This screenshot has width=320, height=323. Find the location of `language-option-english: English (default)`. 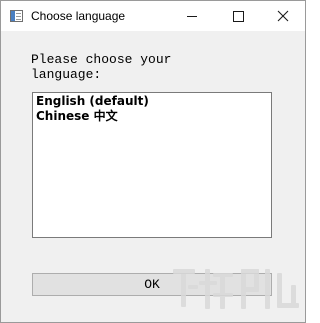

language-option-english: English (default) is located at coordinates (152, 101).